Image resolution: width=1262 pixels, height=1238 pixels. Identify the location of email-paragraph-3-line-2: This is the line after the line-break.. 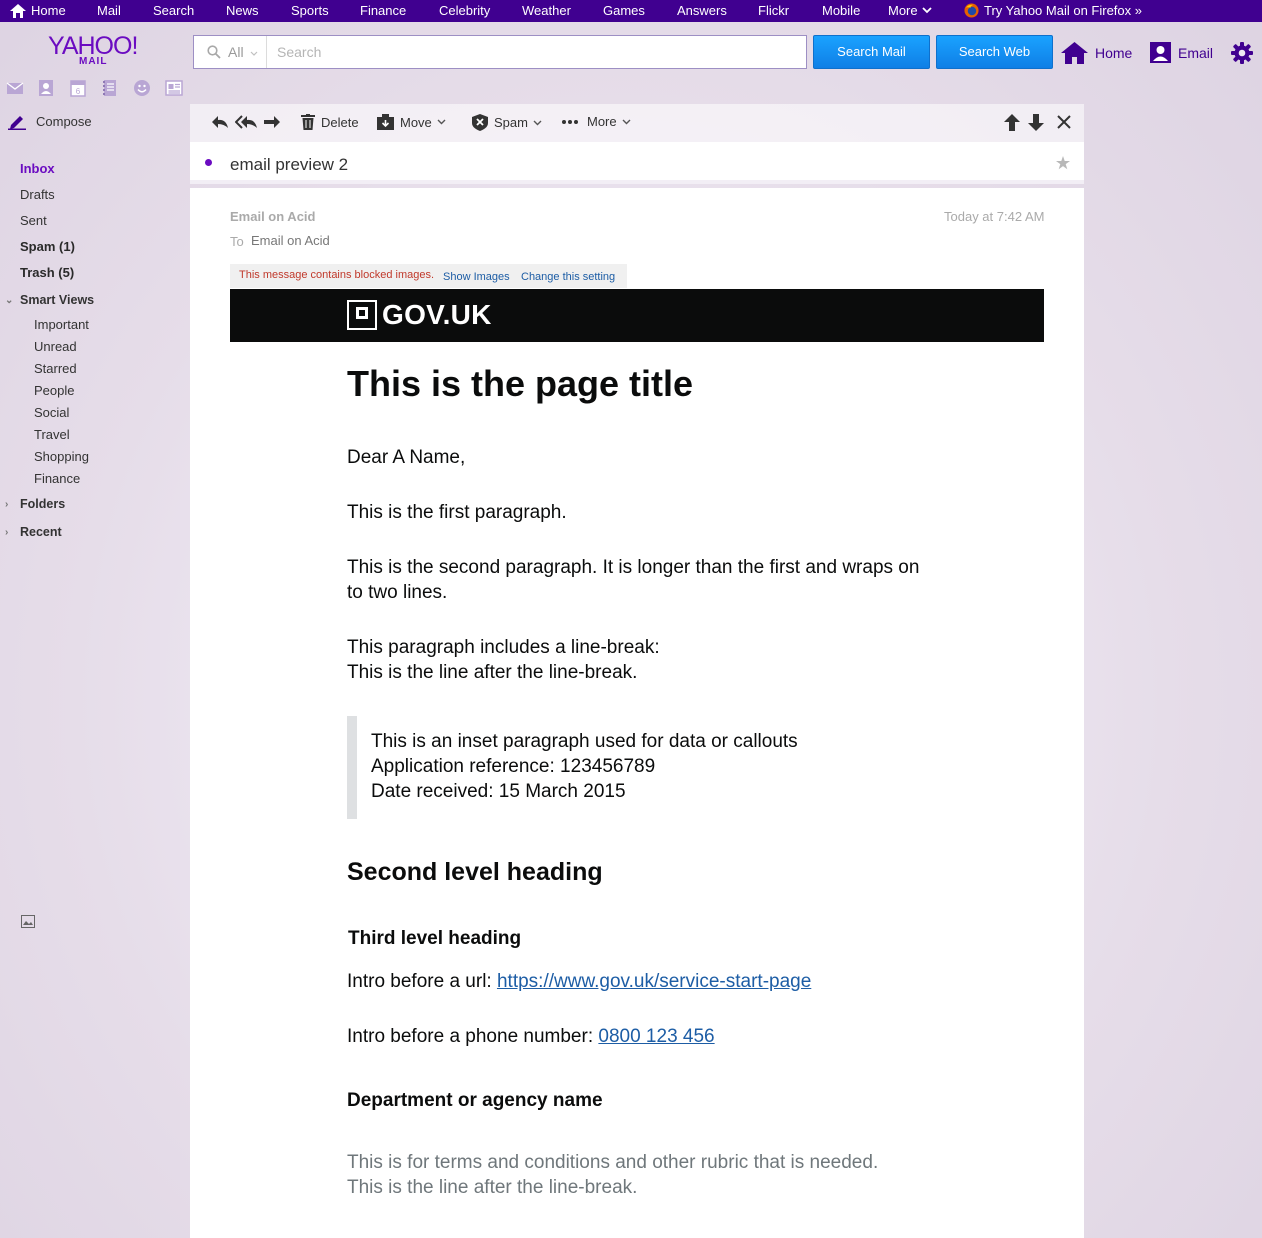
(492, 672).